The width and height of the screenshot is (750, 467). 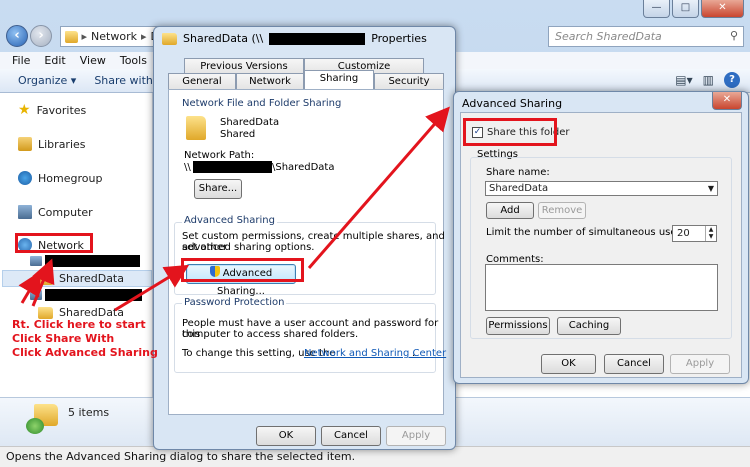 What do you see at coordinates (589, 326) in the screenshot?
I see `caching-button: Caching` at bounding box center [589, 326].